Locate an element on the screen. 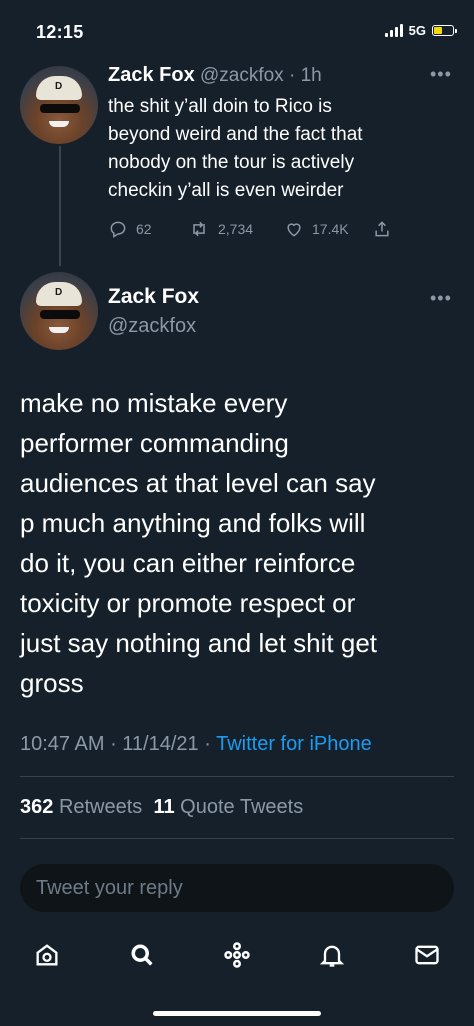 The height and width of the screenshot is (1026, 474). retweets-link: 362 Retweets is located at coordinates (81, 807).